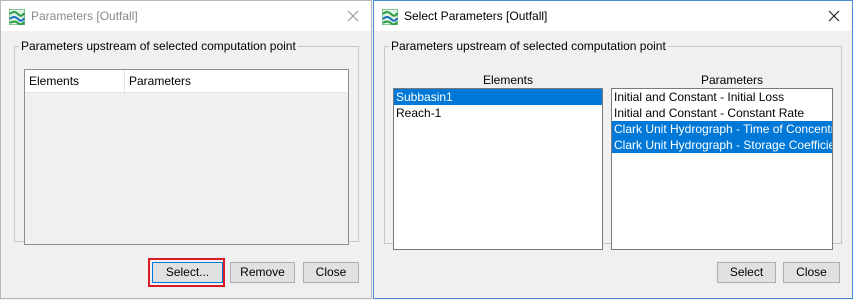  I want to click on select-button: Select, so click(746, 272).